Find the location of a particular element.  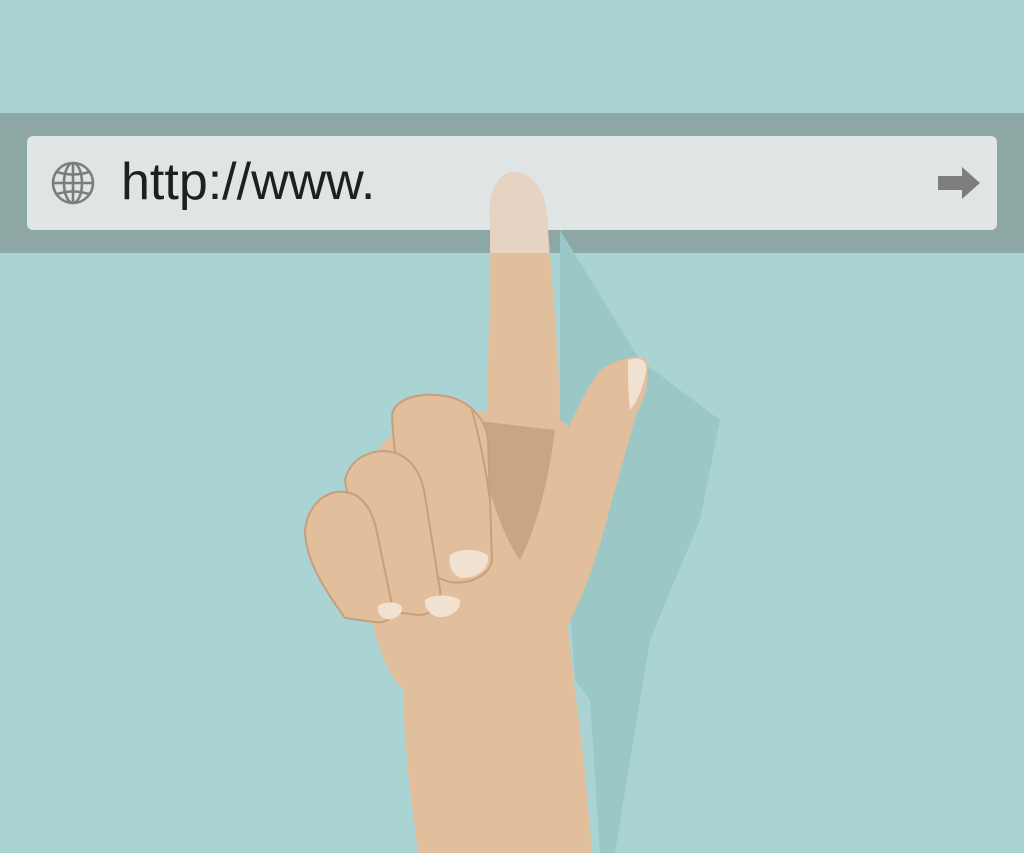

middle-finger-curl is located at coordinates (442, 488).